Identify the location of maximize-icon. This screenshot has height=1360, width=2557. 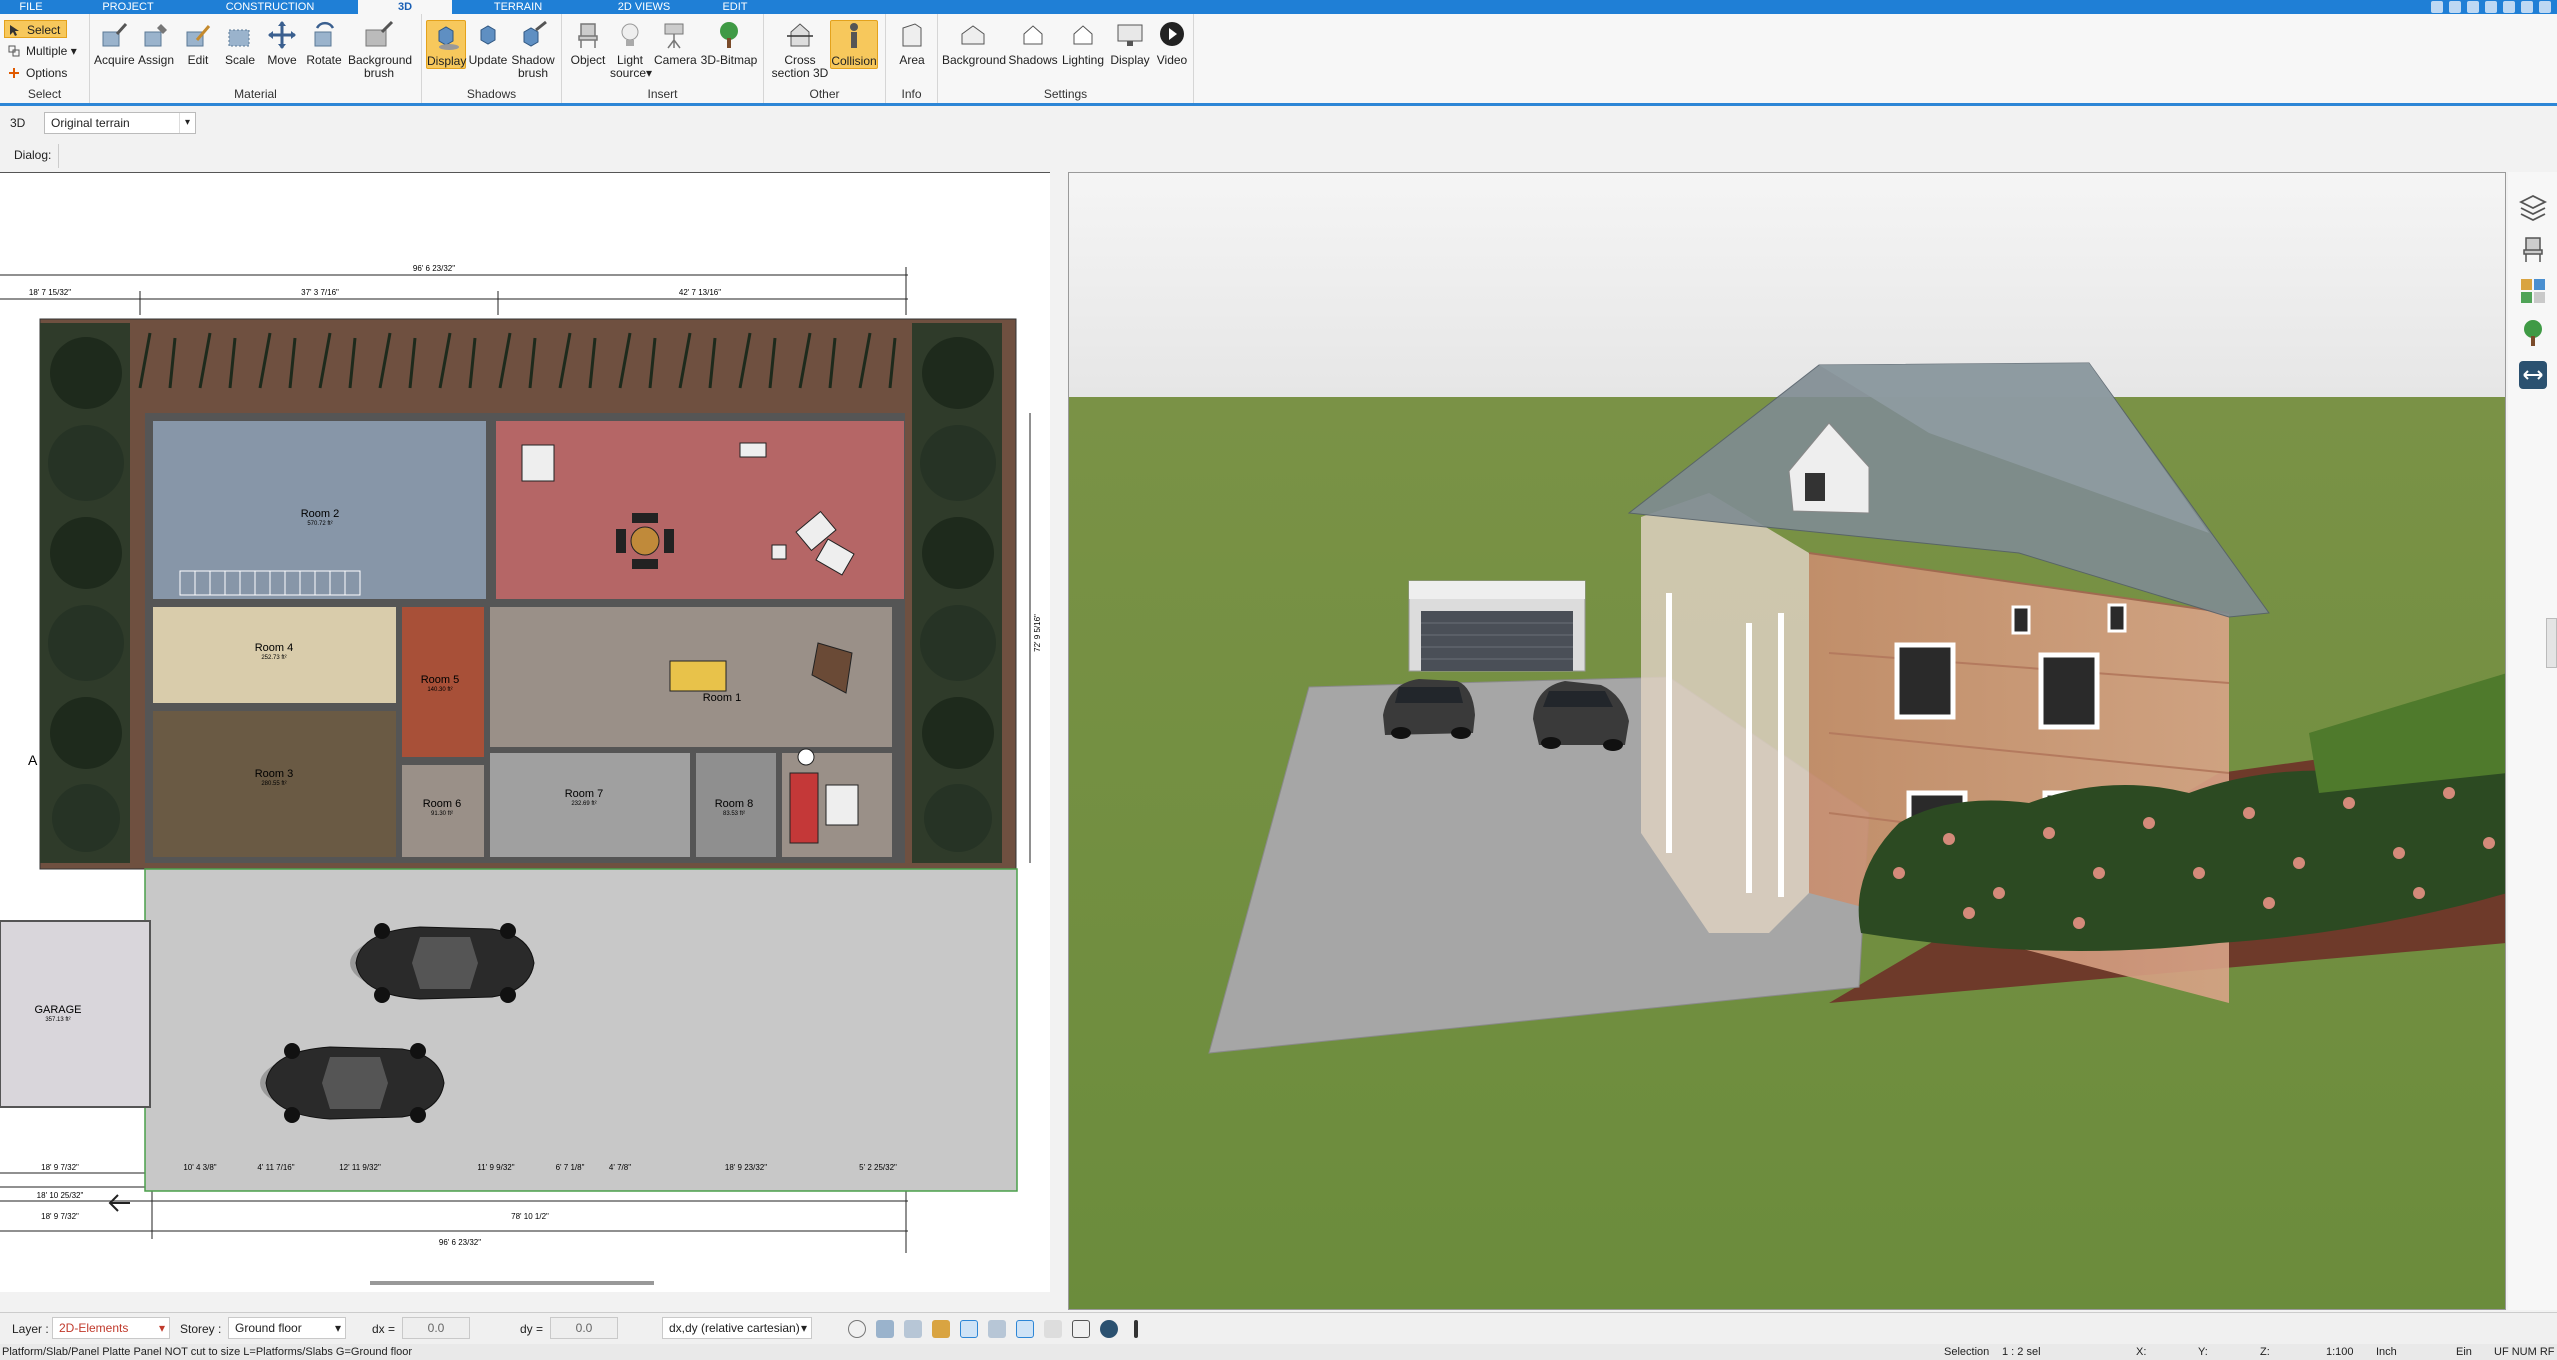
(2527, 7).